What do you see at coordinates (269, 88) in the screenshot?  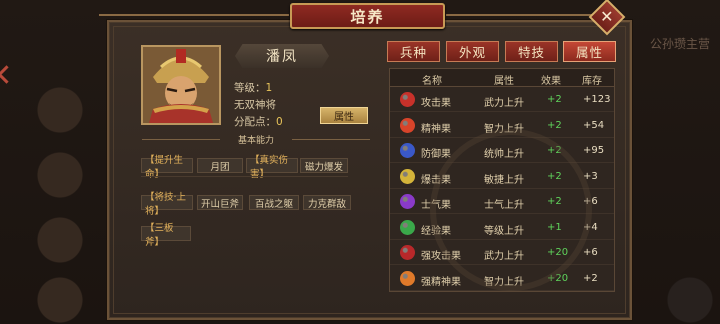 I see `level-value: 1` at bounding box center [269, 88].